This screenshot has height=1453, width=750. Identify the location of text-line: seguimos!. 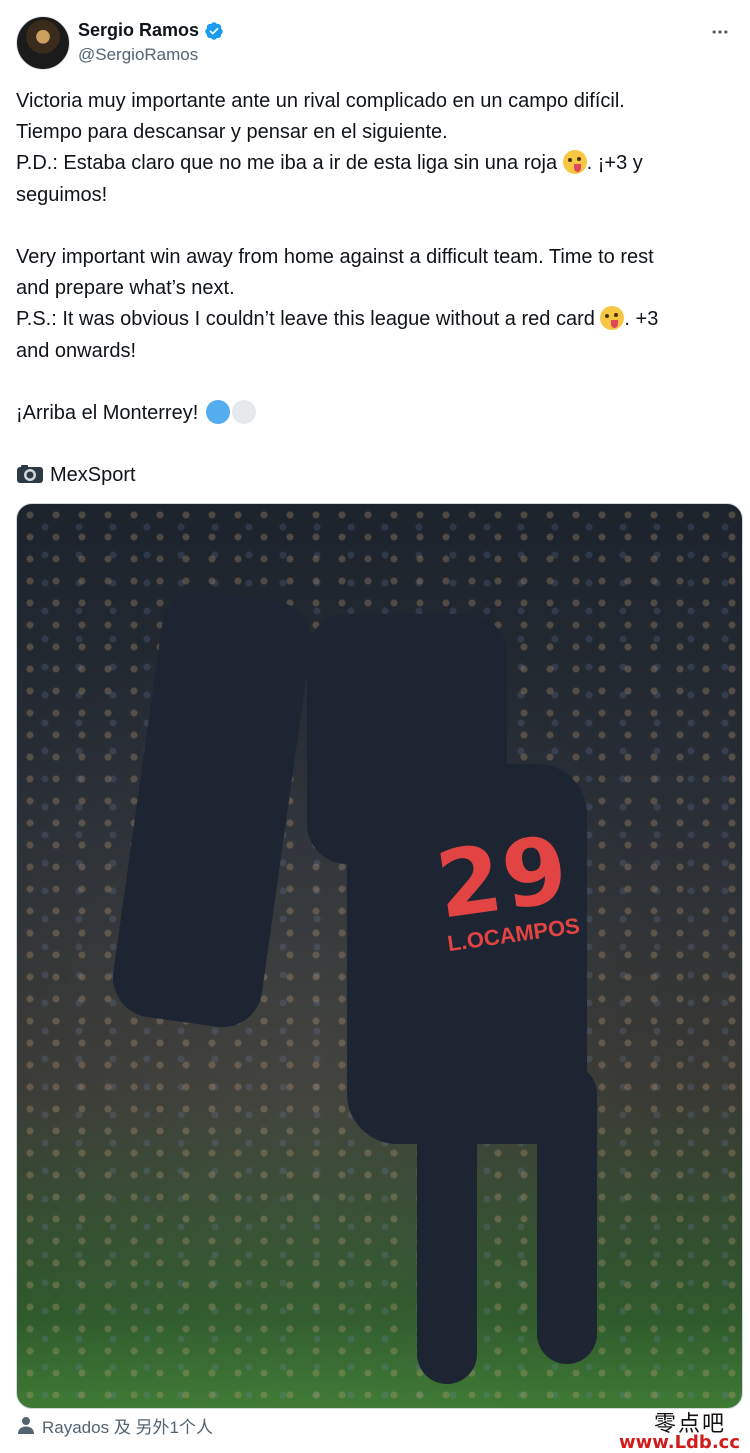
(62, 194).